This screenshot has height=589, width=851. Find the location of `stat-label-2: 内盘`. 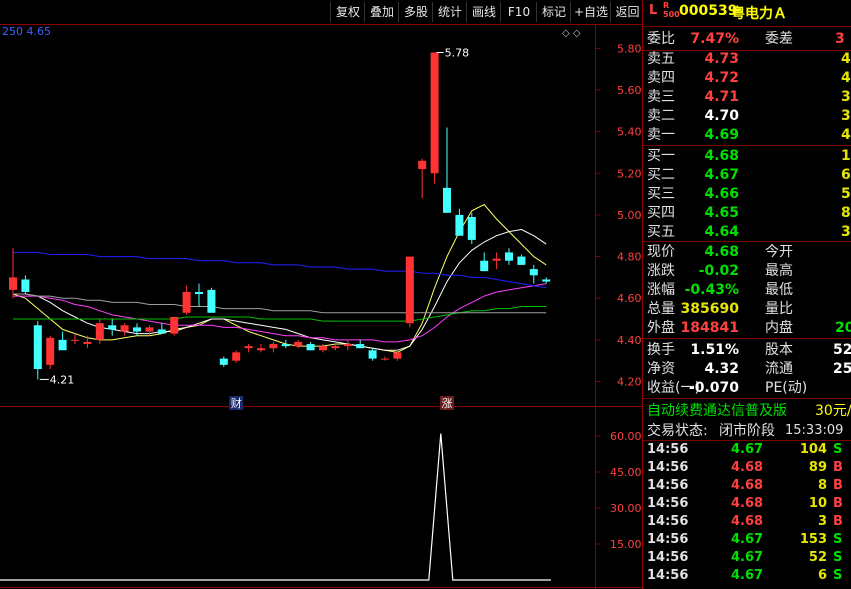

stat-label-2: 内盘 is located at coordinates (779, 328).